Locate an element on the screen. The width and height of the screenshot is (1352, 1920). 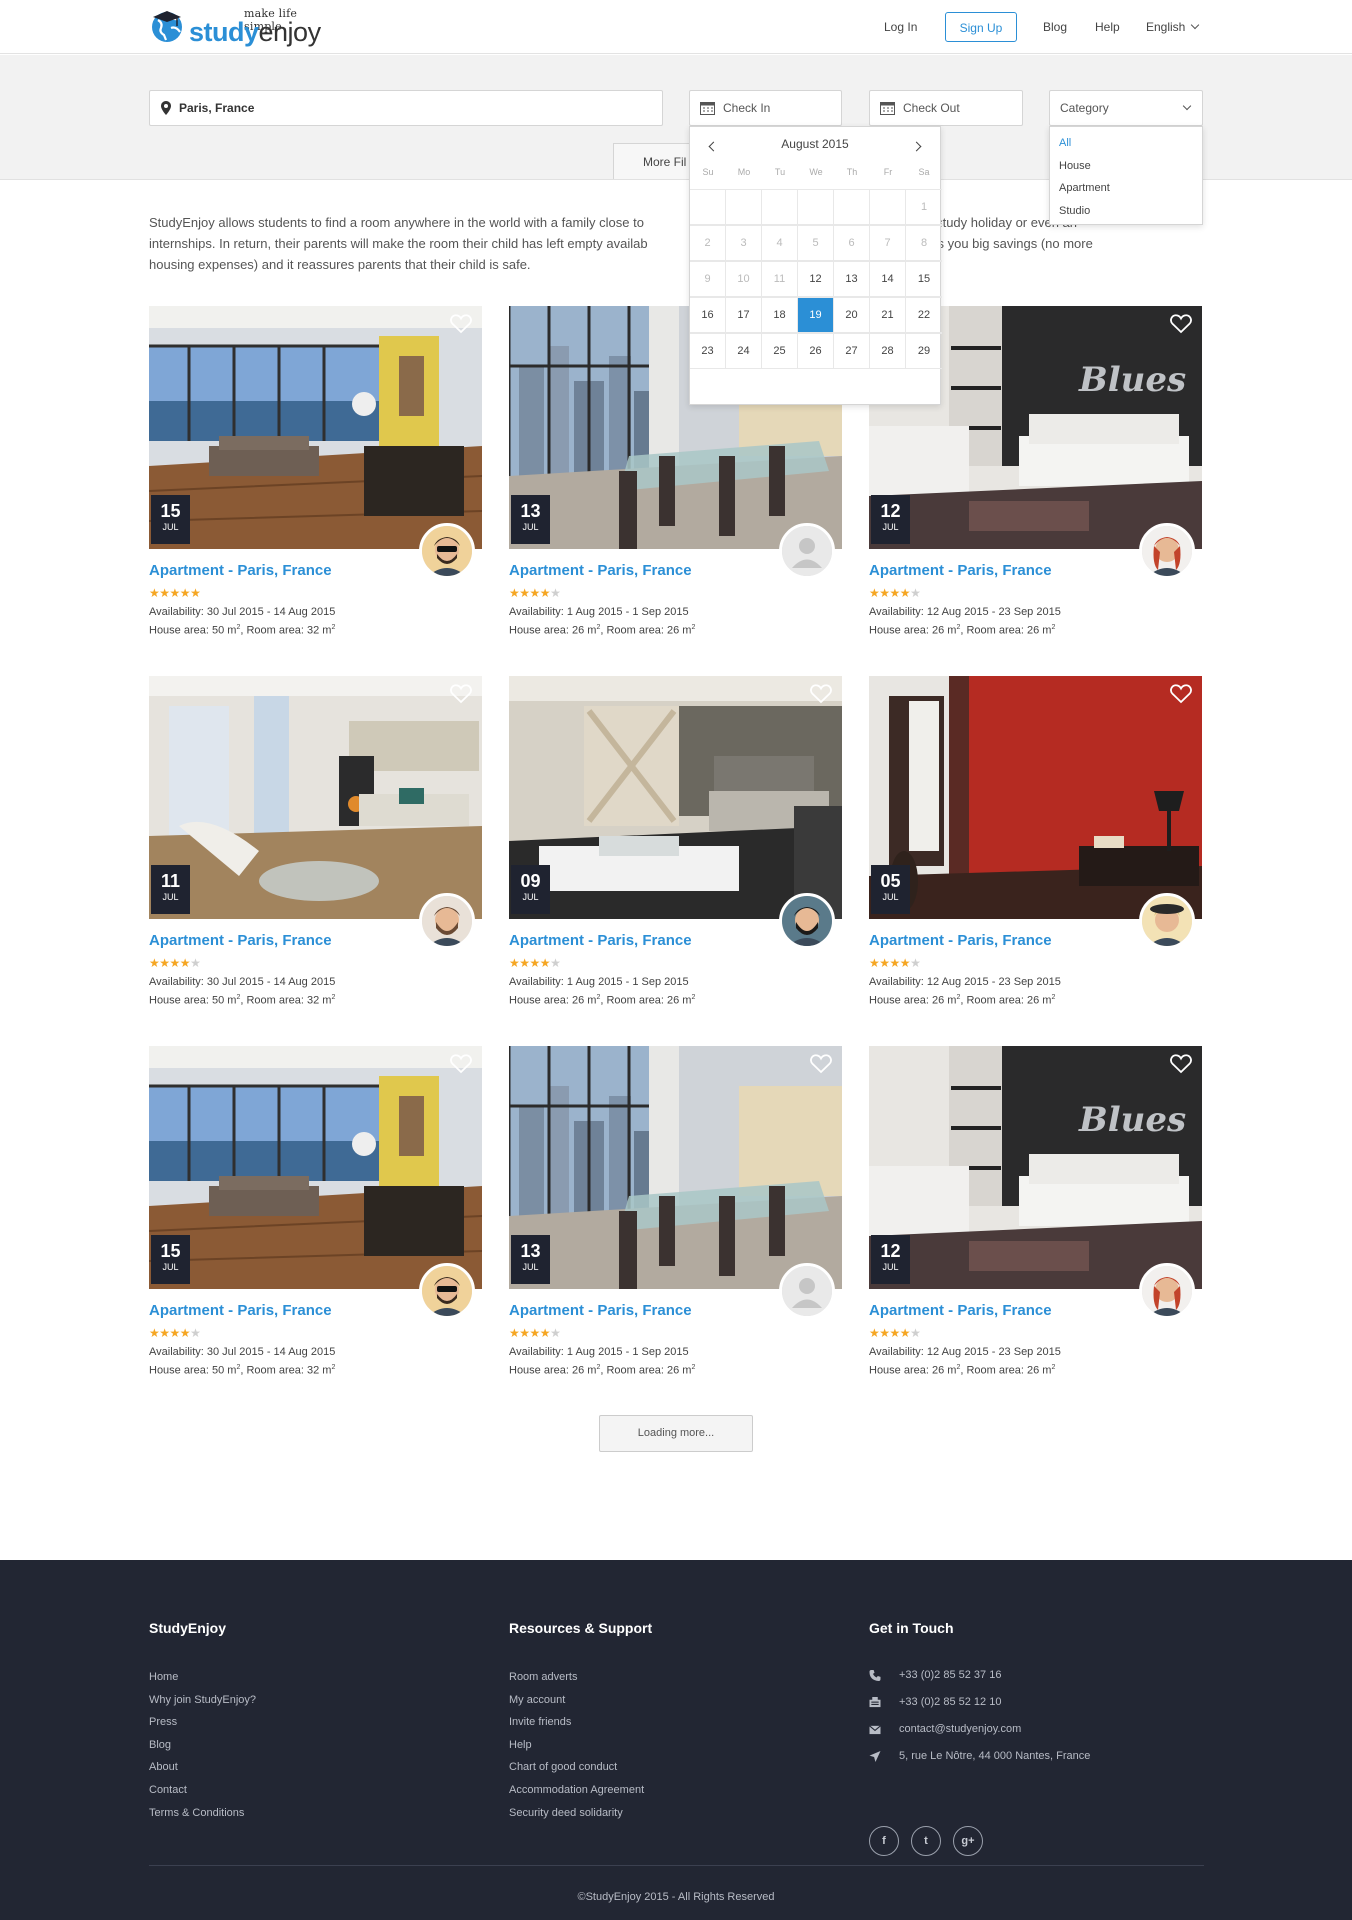
footer-link: Invite friends is located at coordinates (580, 1722).